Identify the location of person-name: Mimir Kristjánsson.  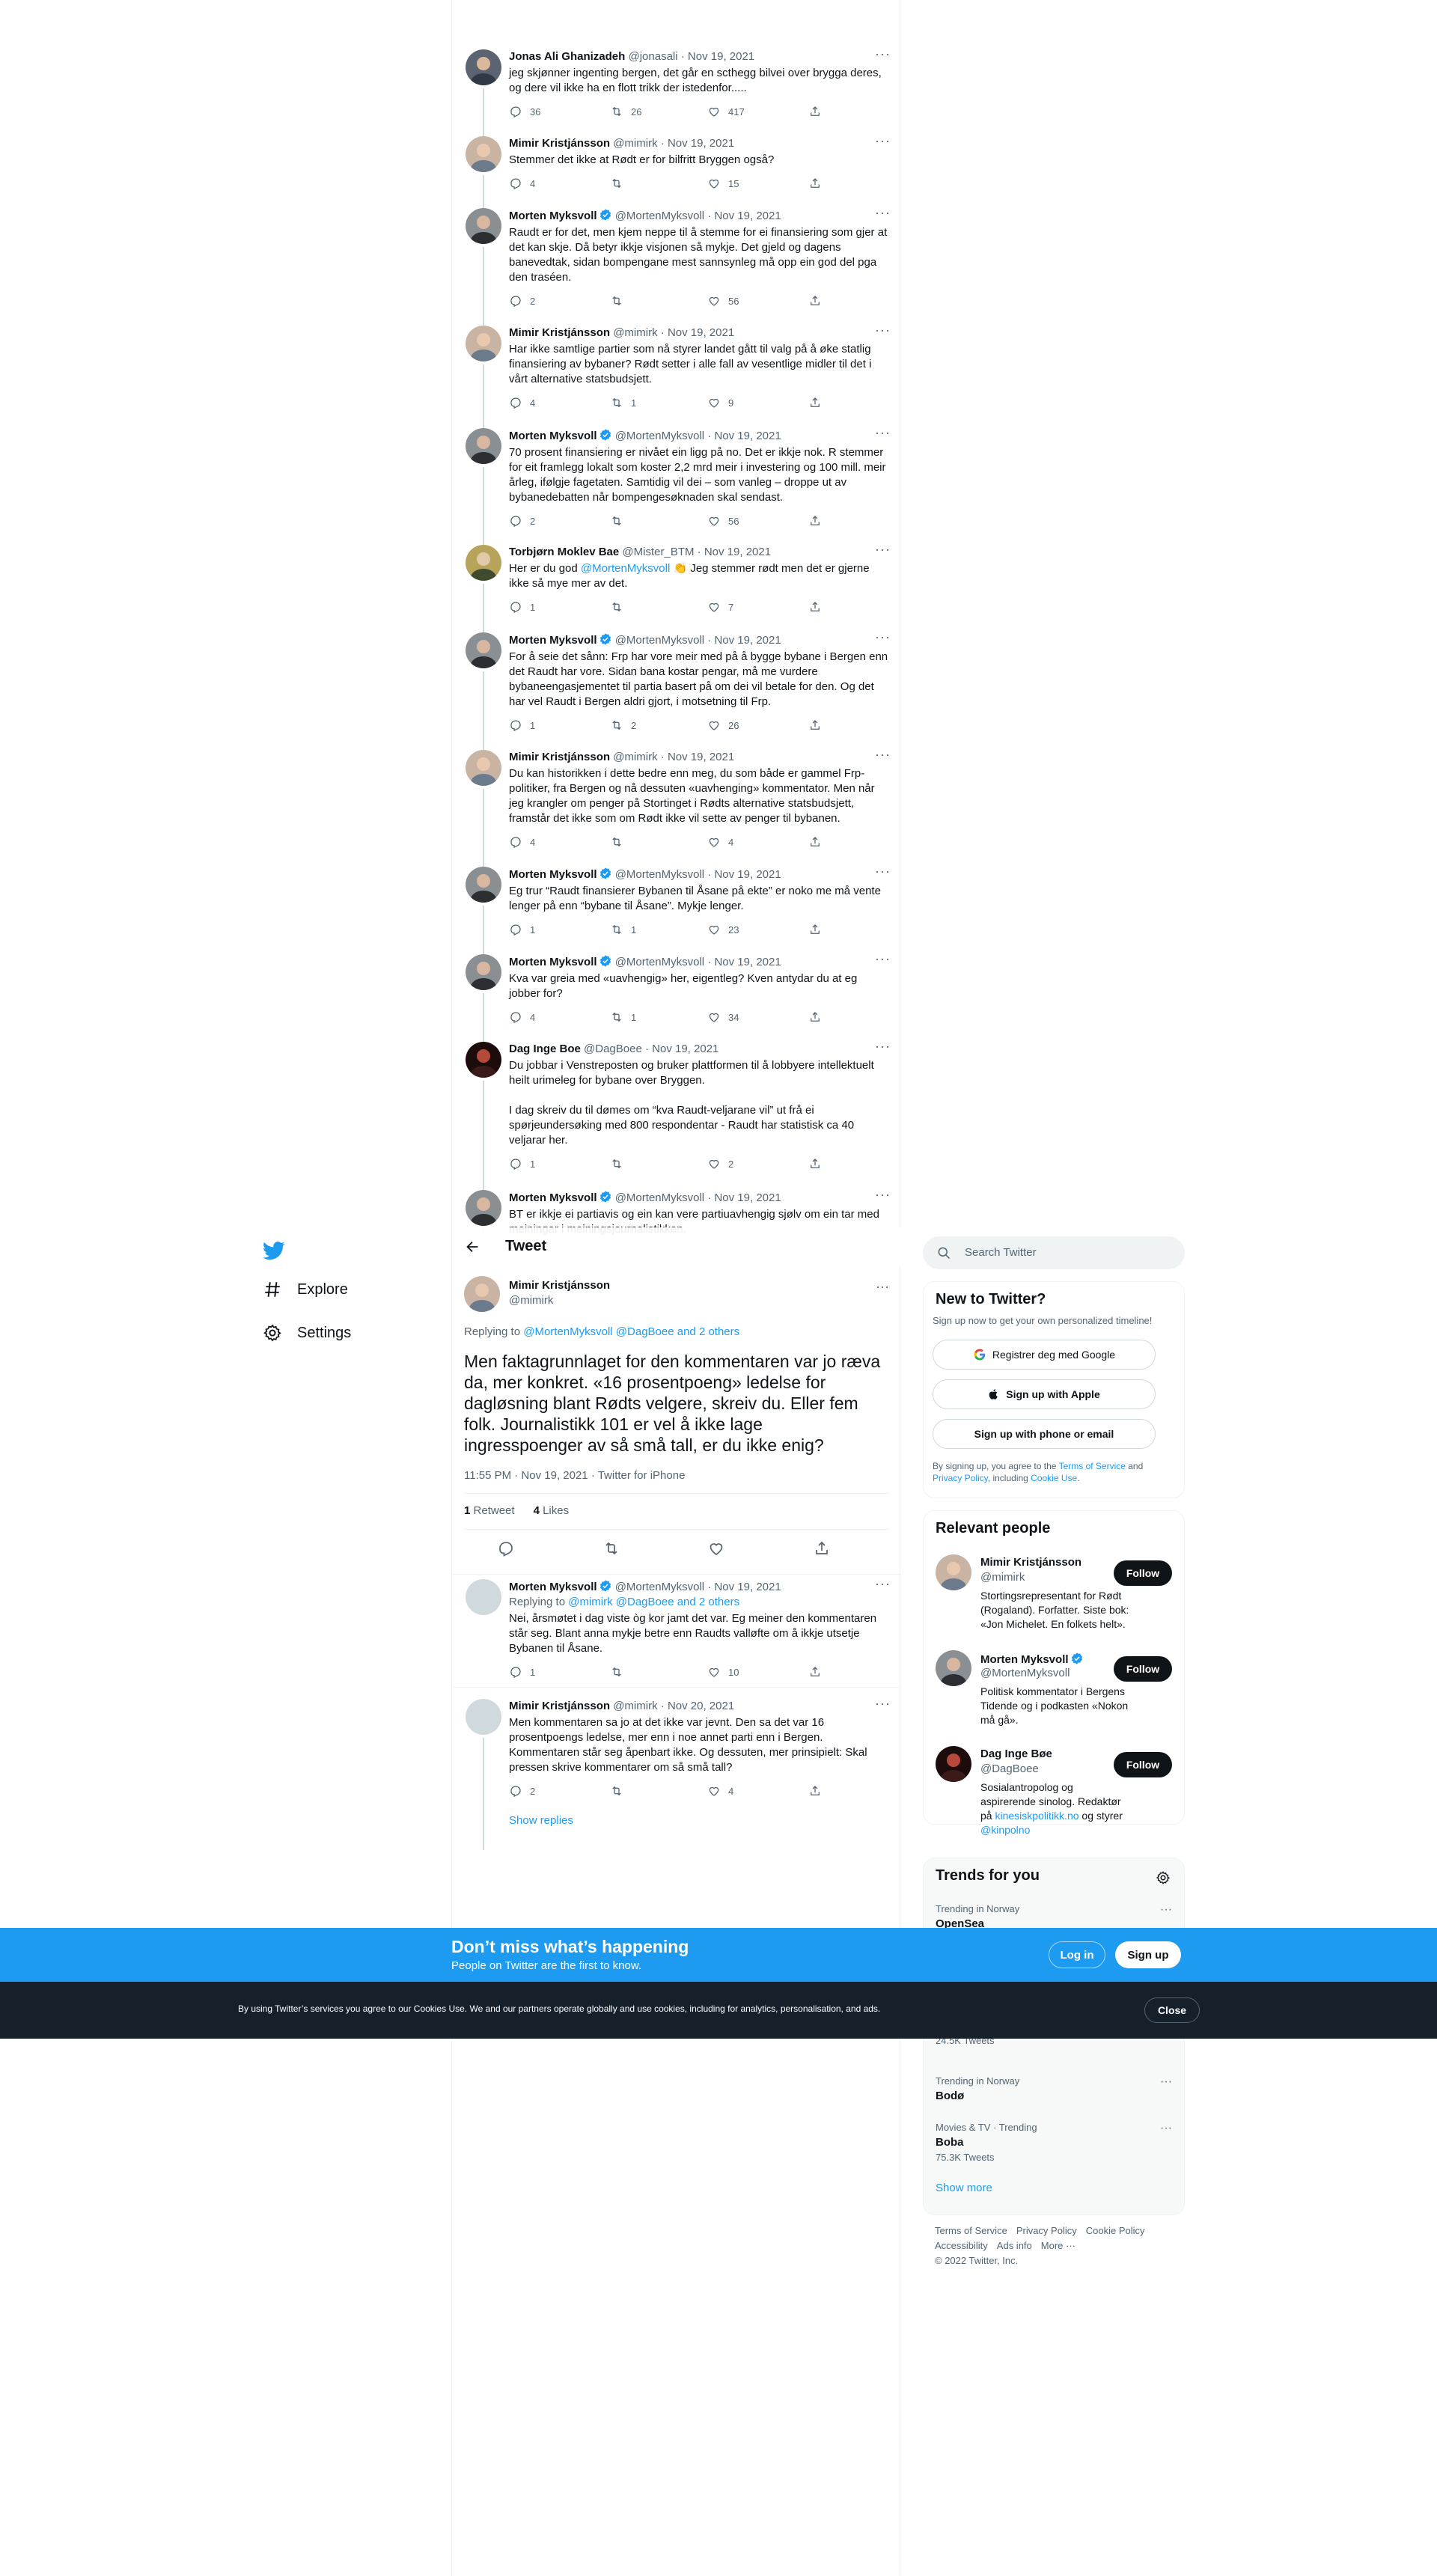
(1030, 1562).